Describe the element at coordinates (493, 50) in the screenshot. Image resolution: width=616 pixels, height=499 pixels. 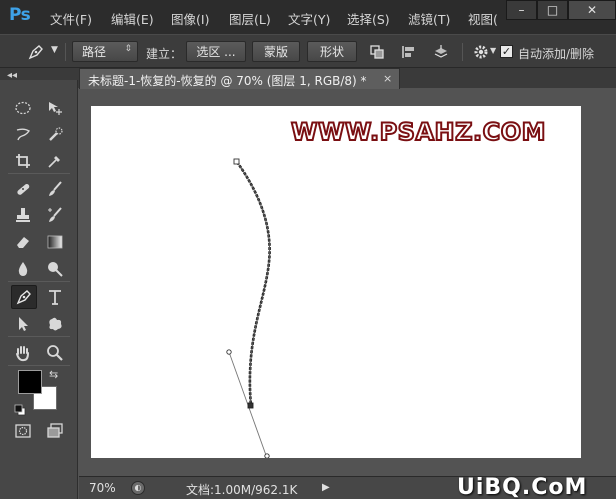
I see `gear-dropdown-arrow-icon: ▼` at that location.